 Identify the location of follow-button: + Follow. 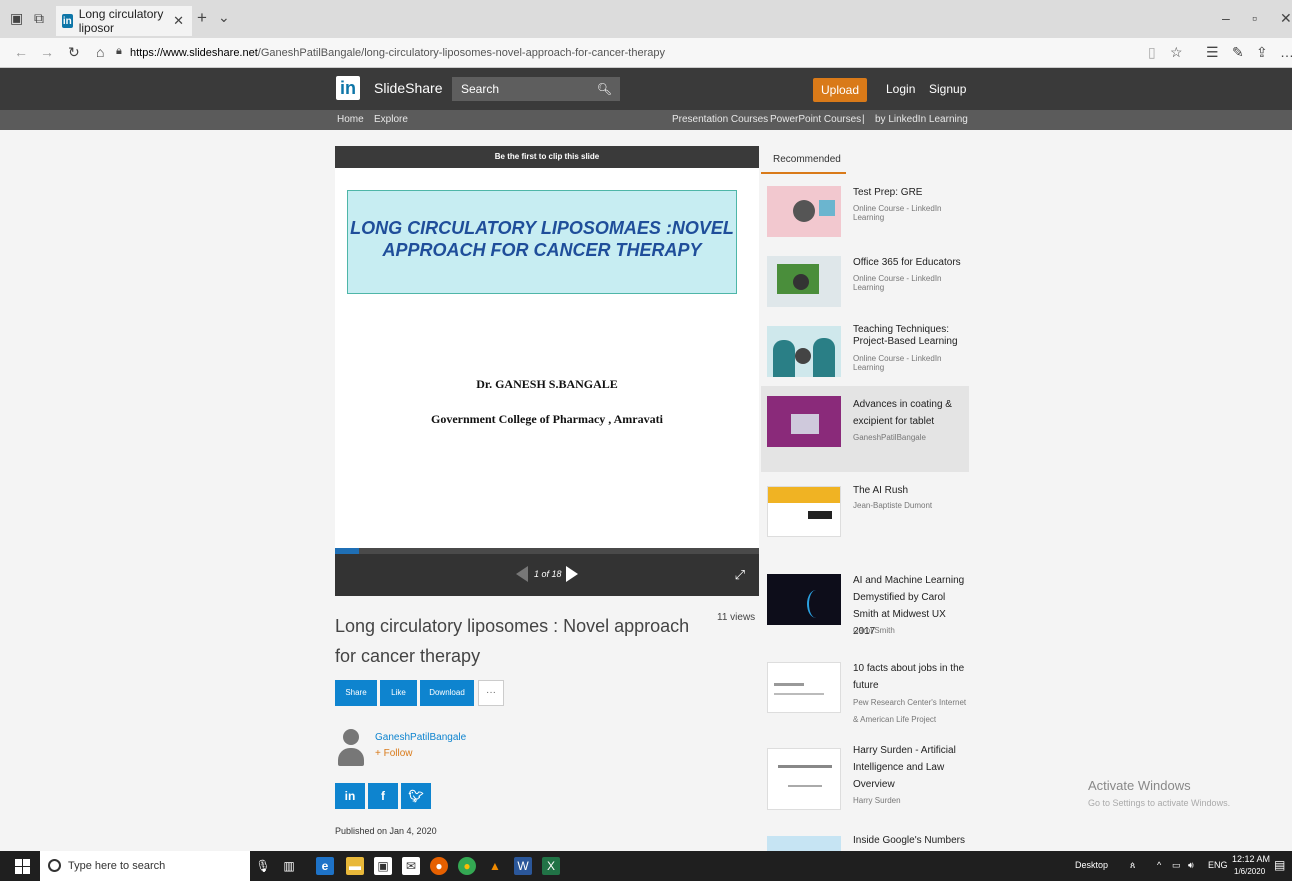
(394, 753).